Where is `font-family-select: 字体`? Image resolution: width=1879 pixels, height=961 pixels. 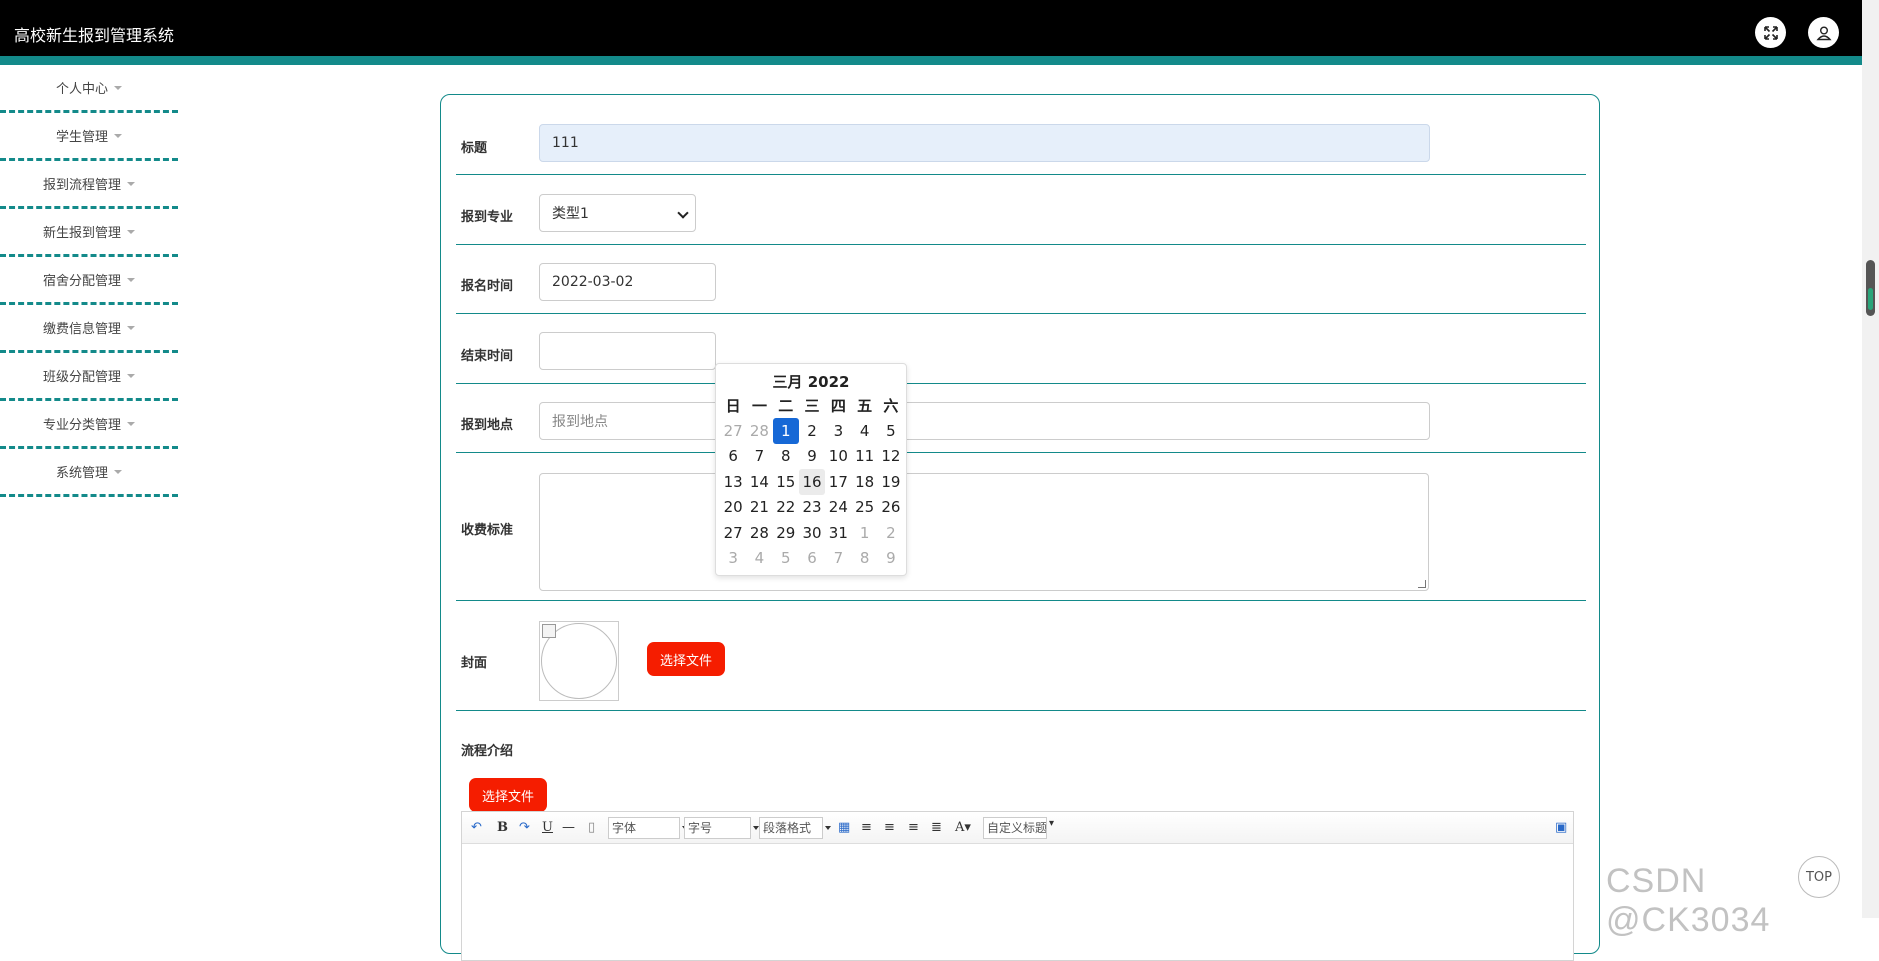
font-family-select: 字体 is located at coordinates (648, 828).